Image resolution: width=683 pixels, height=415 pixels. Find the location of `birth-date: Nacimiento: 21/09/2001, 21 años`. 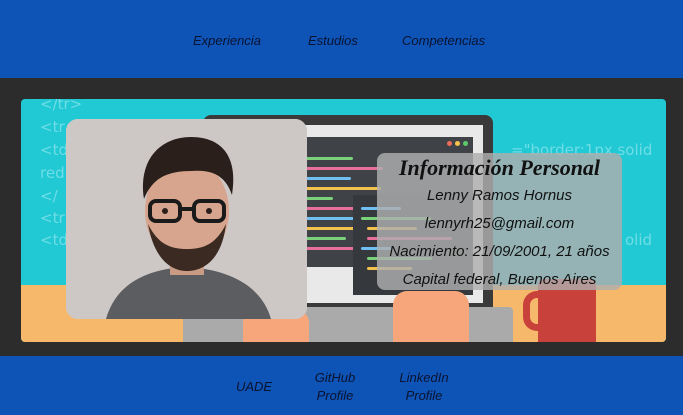

birth-date: Nacimiento: 21/09/2001, 21 años is located at coordinates (499, 251).